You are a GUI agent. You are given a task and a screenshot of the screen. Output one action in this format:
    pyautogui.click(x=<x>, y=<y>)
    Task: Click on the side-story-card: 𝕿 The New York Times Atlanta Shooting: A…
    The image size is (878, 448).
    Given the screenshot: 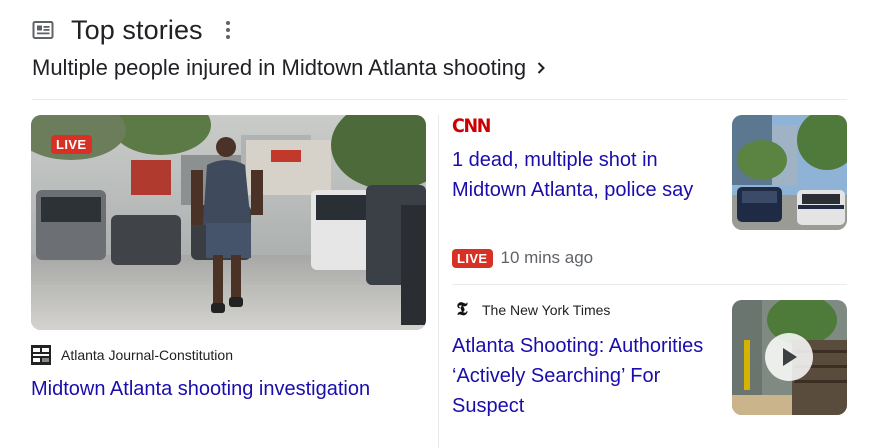 What is the action you would take?
    pyautogui.click(x=649, y=374)
    